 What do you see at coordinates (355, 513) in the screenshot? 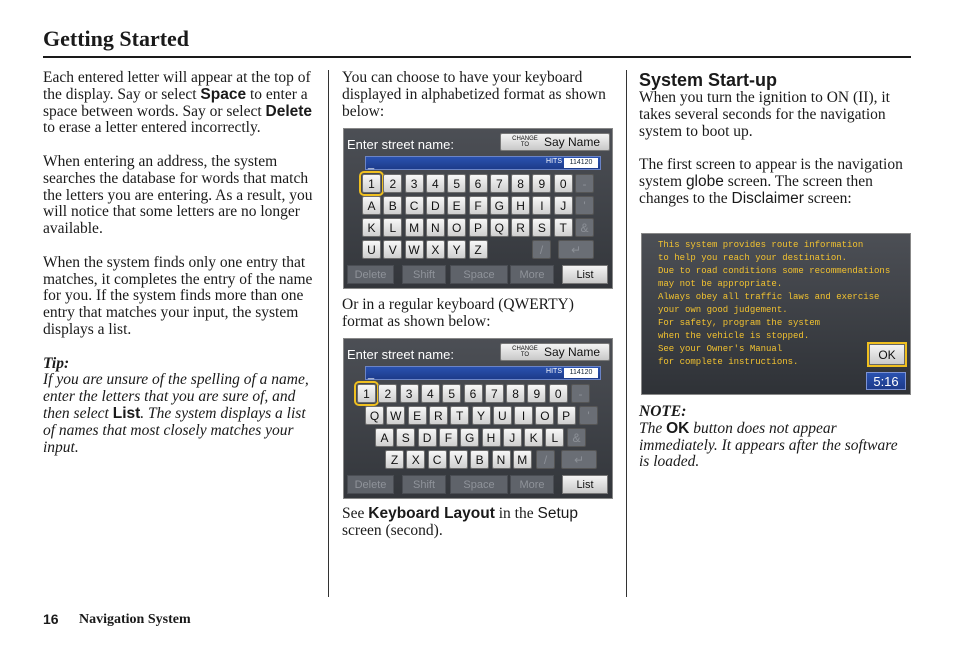
I see `text: See` at bounding box center [355, 513].